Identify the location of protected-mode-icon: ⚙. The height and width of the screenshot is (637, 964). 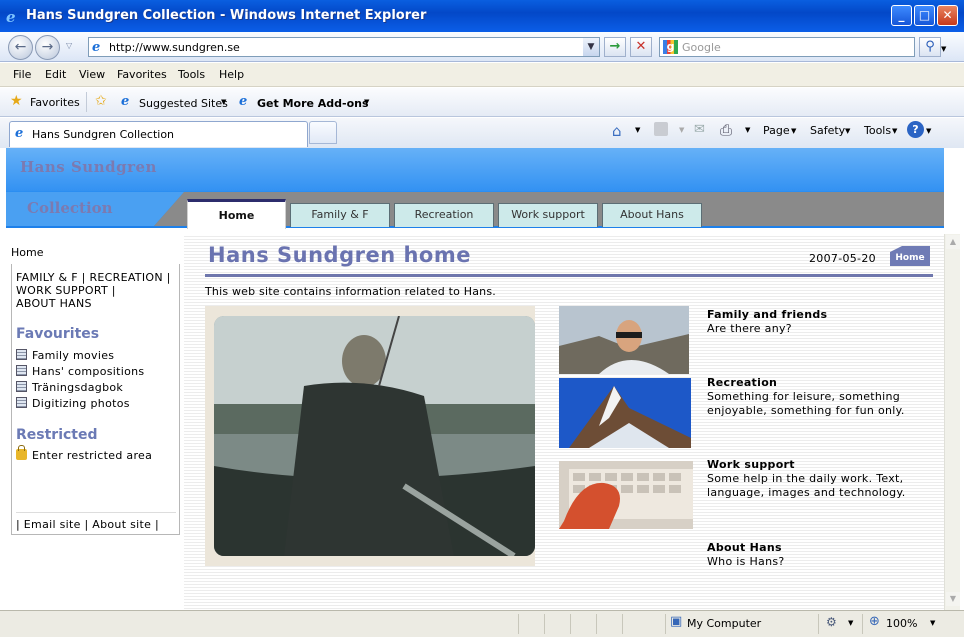
(831, 622).